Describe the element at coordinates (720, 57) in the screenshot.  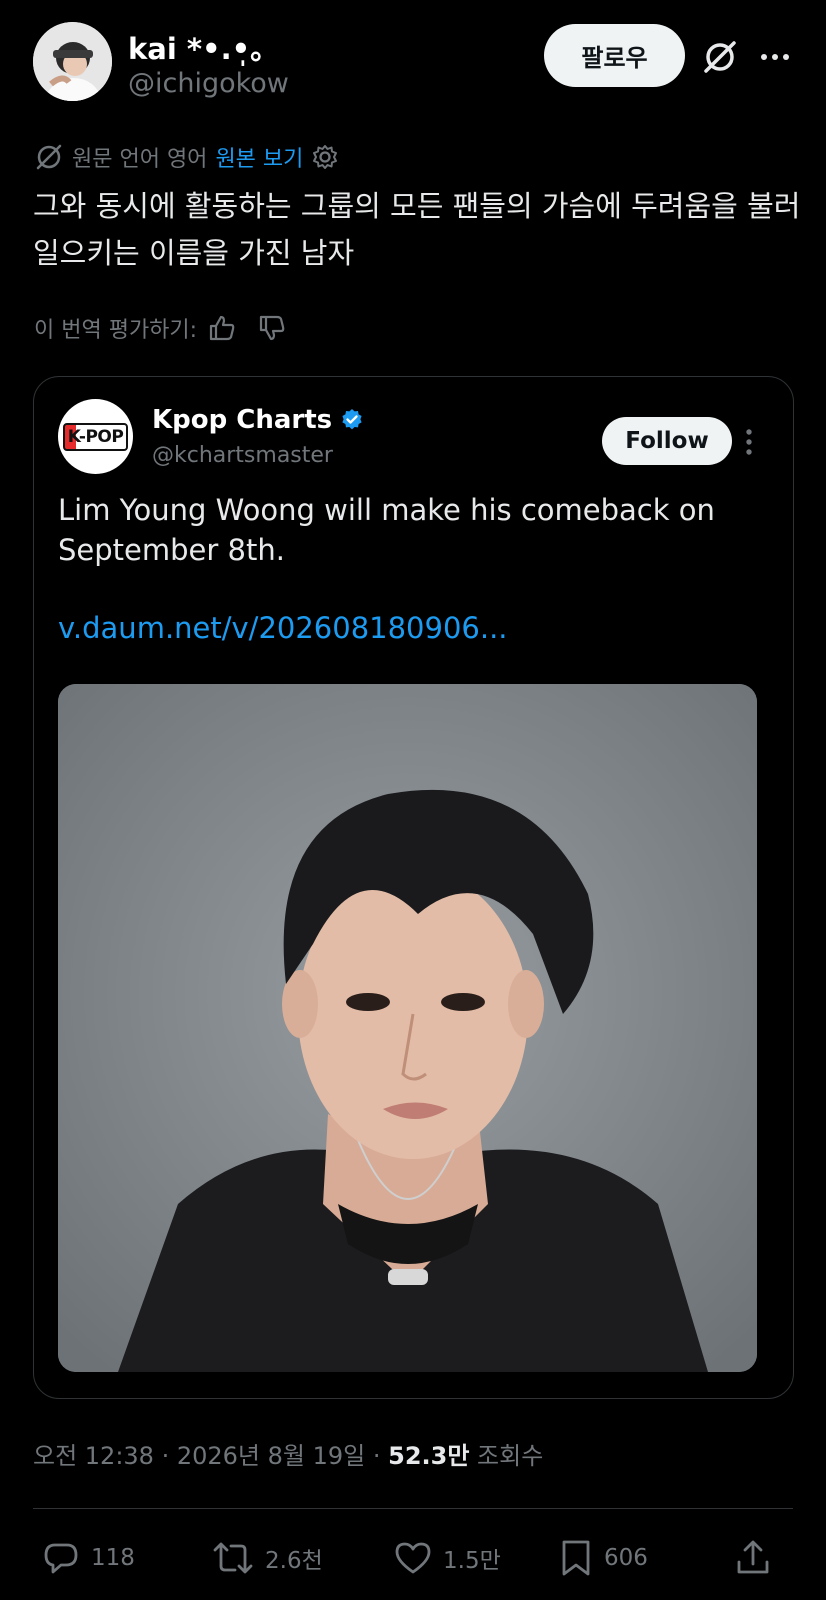
I see `grok-icon` at that location.